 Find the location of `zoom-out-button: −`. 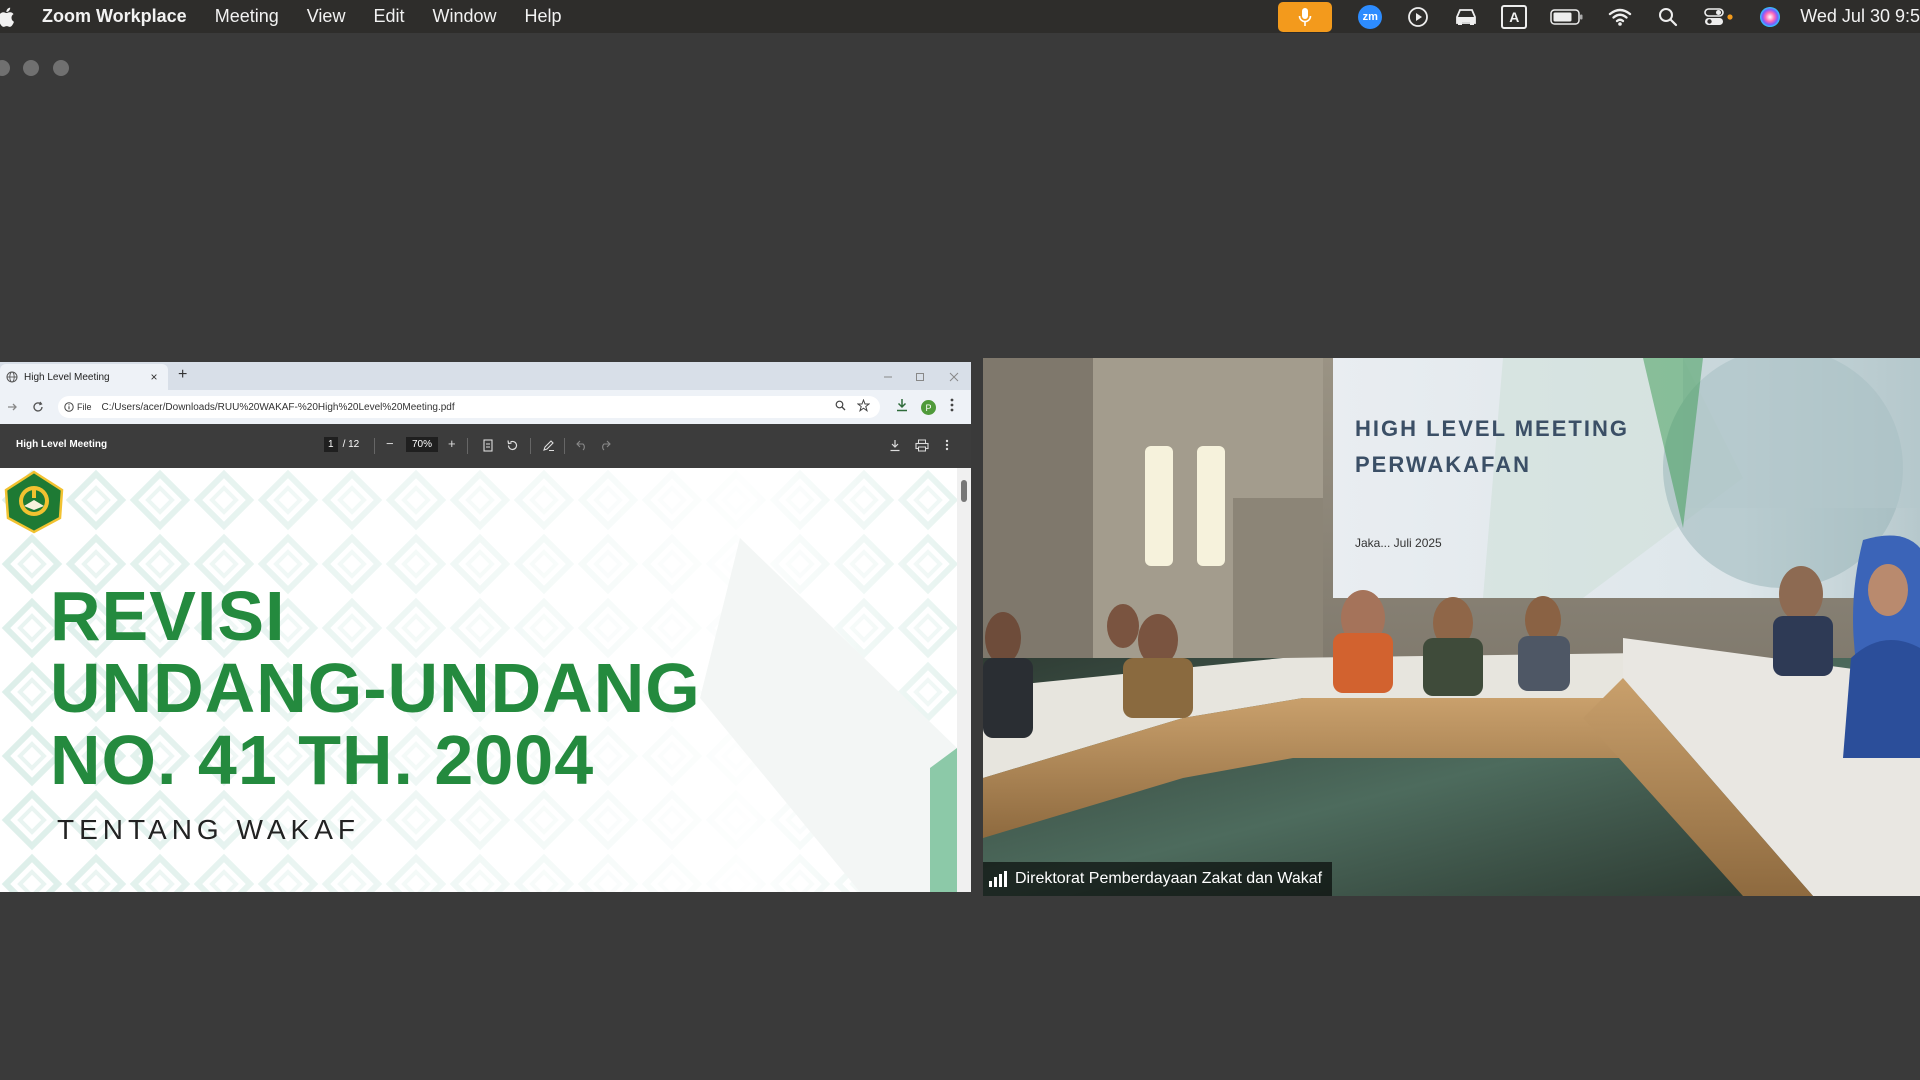

zoom-out-button: − is located at coordinates (390, 443).